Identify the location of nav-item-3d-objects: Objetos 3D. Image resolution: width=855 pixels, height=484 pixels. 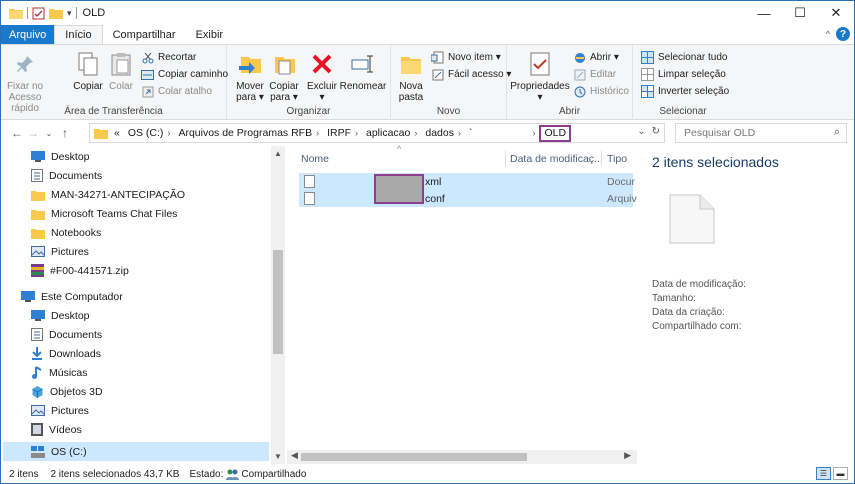
(67, 391).